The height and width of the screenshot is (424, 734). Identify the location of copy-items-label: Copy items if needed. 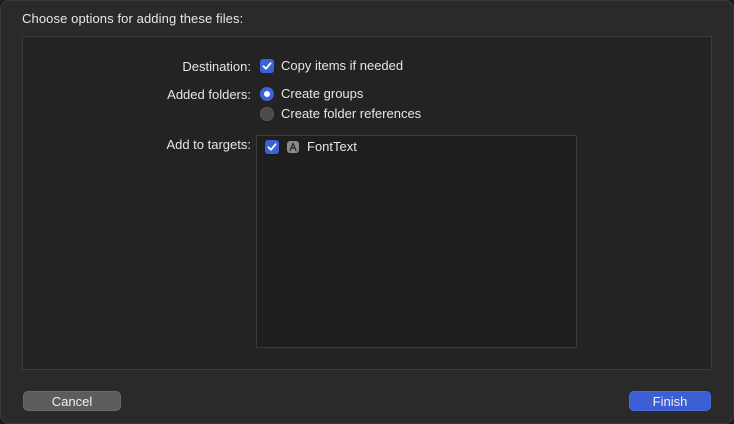
(342, 65).